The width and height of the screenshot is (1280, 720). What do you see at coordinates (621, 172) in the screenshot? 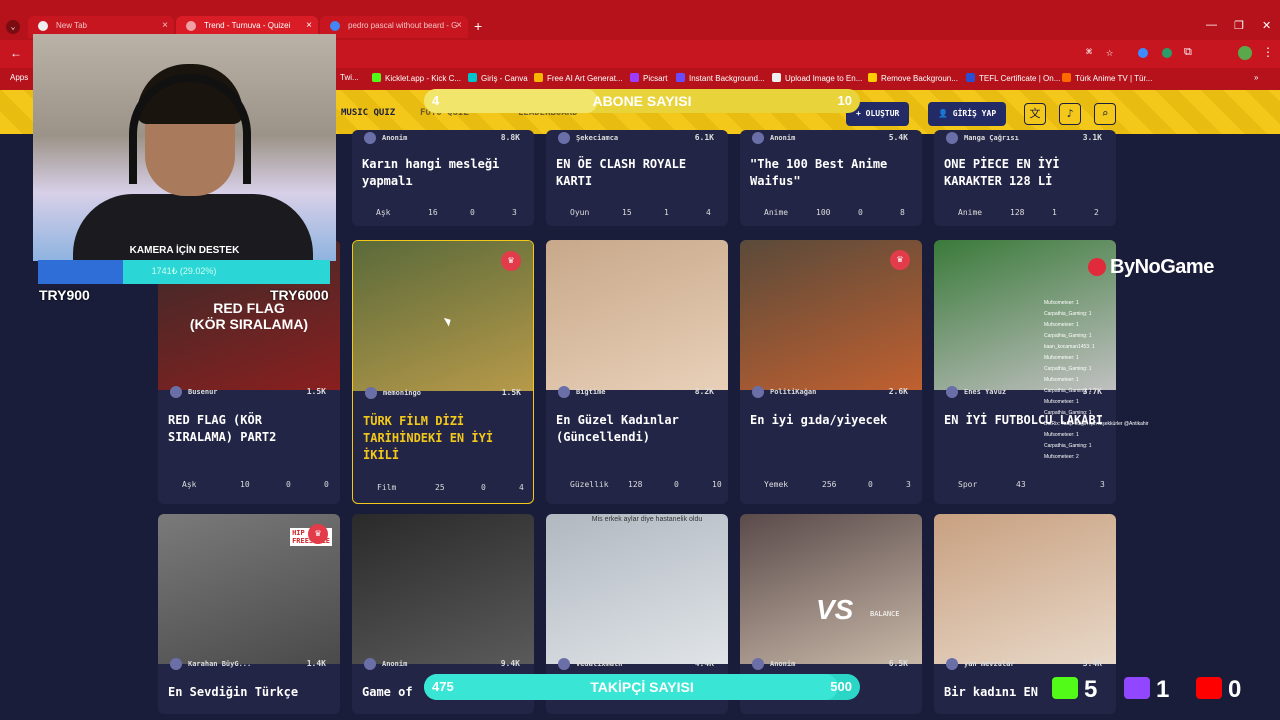
I see `card-title: EN ÖE CLASH ROYALE KARTI` at bounding box center [621, 172].